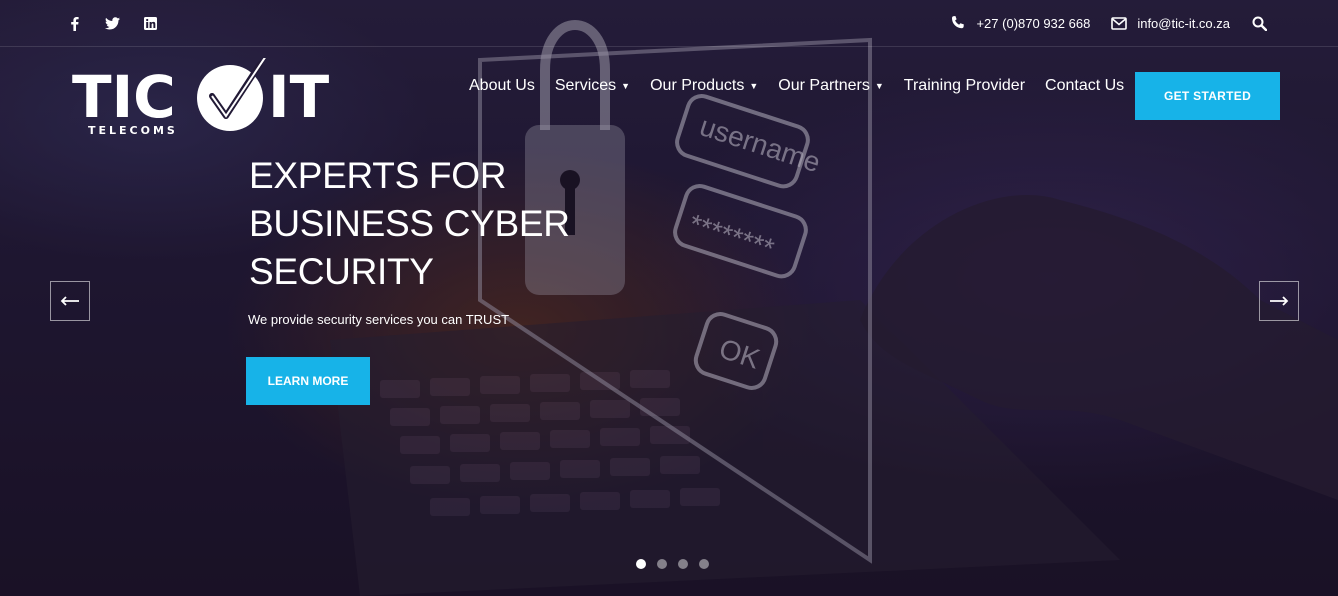 The width and height of the screenshot is (1338, 596). I want to click on site-logo: TIC IT TELECOMS, so click(206, 96).